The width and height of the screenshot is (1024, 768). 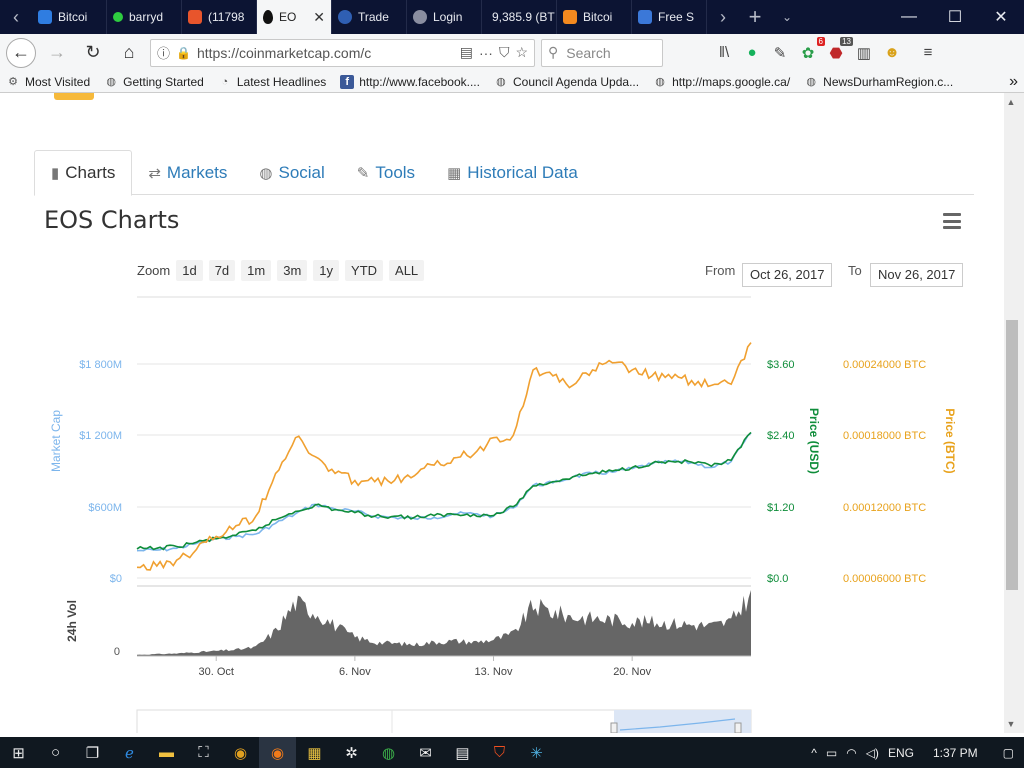 What do you see at coordinates (864, 53) in the screenshot?
I see `sidebar-icon: ▥` at bounding box center [864, 53].